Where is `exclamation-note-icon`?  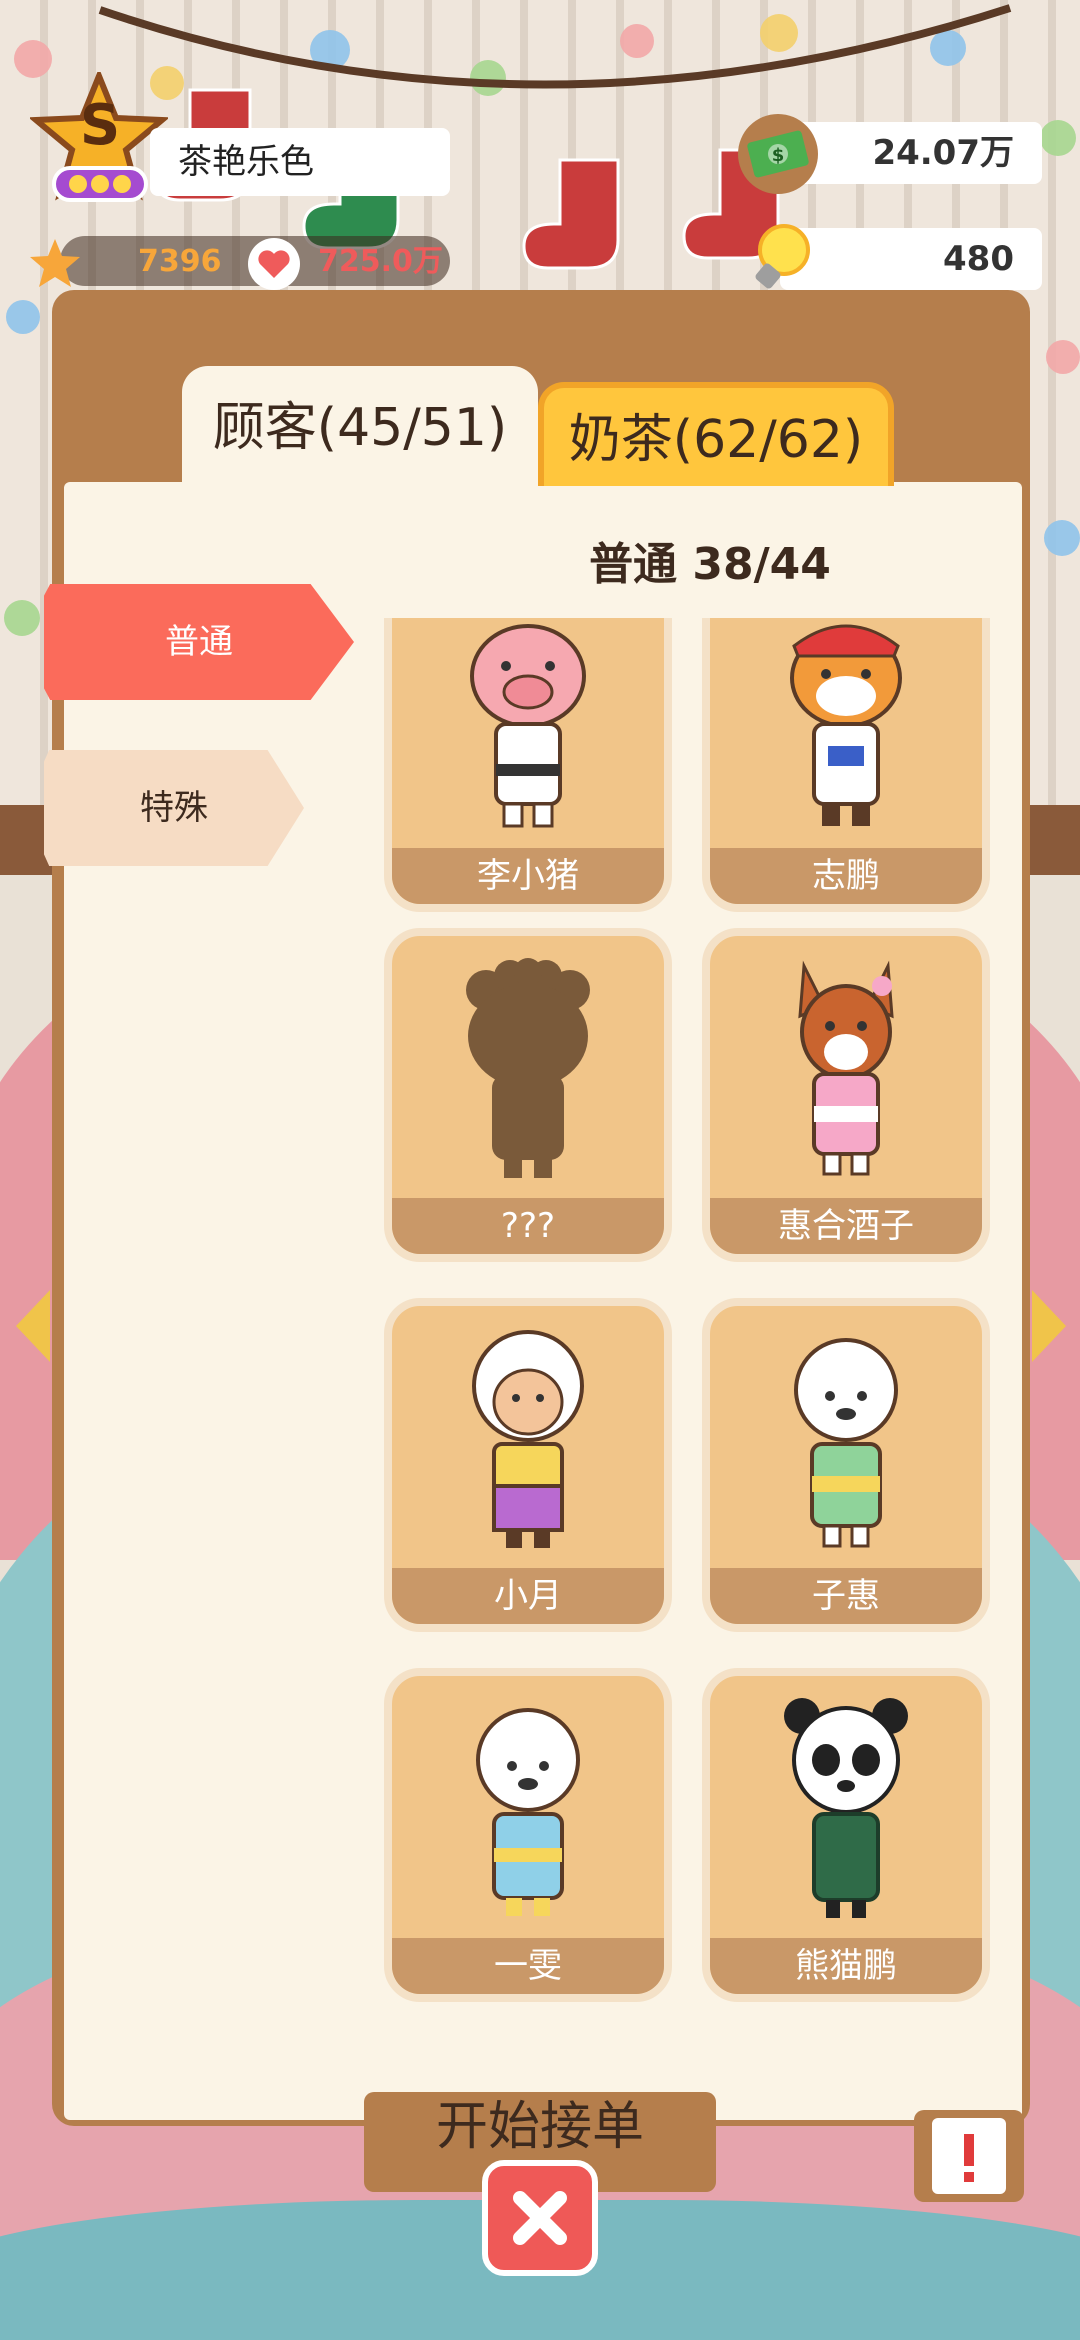 exclamation-note-icon is located at coordinates (969, 2156).